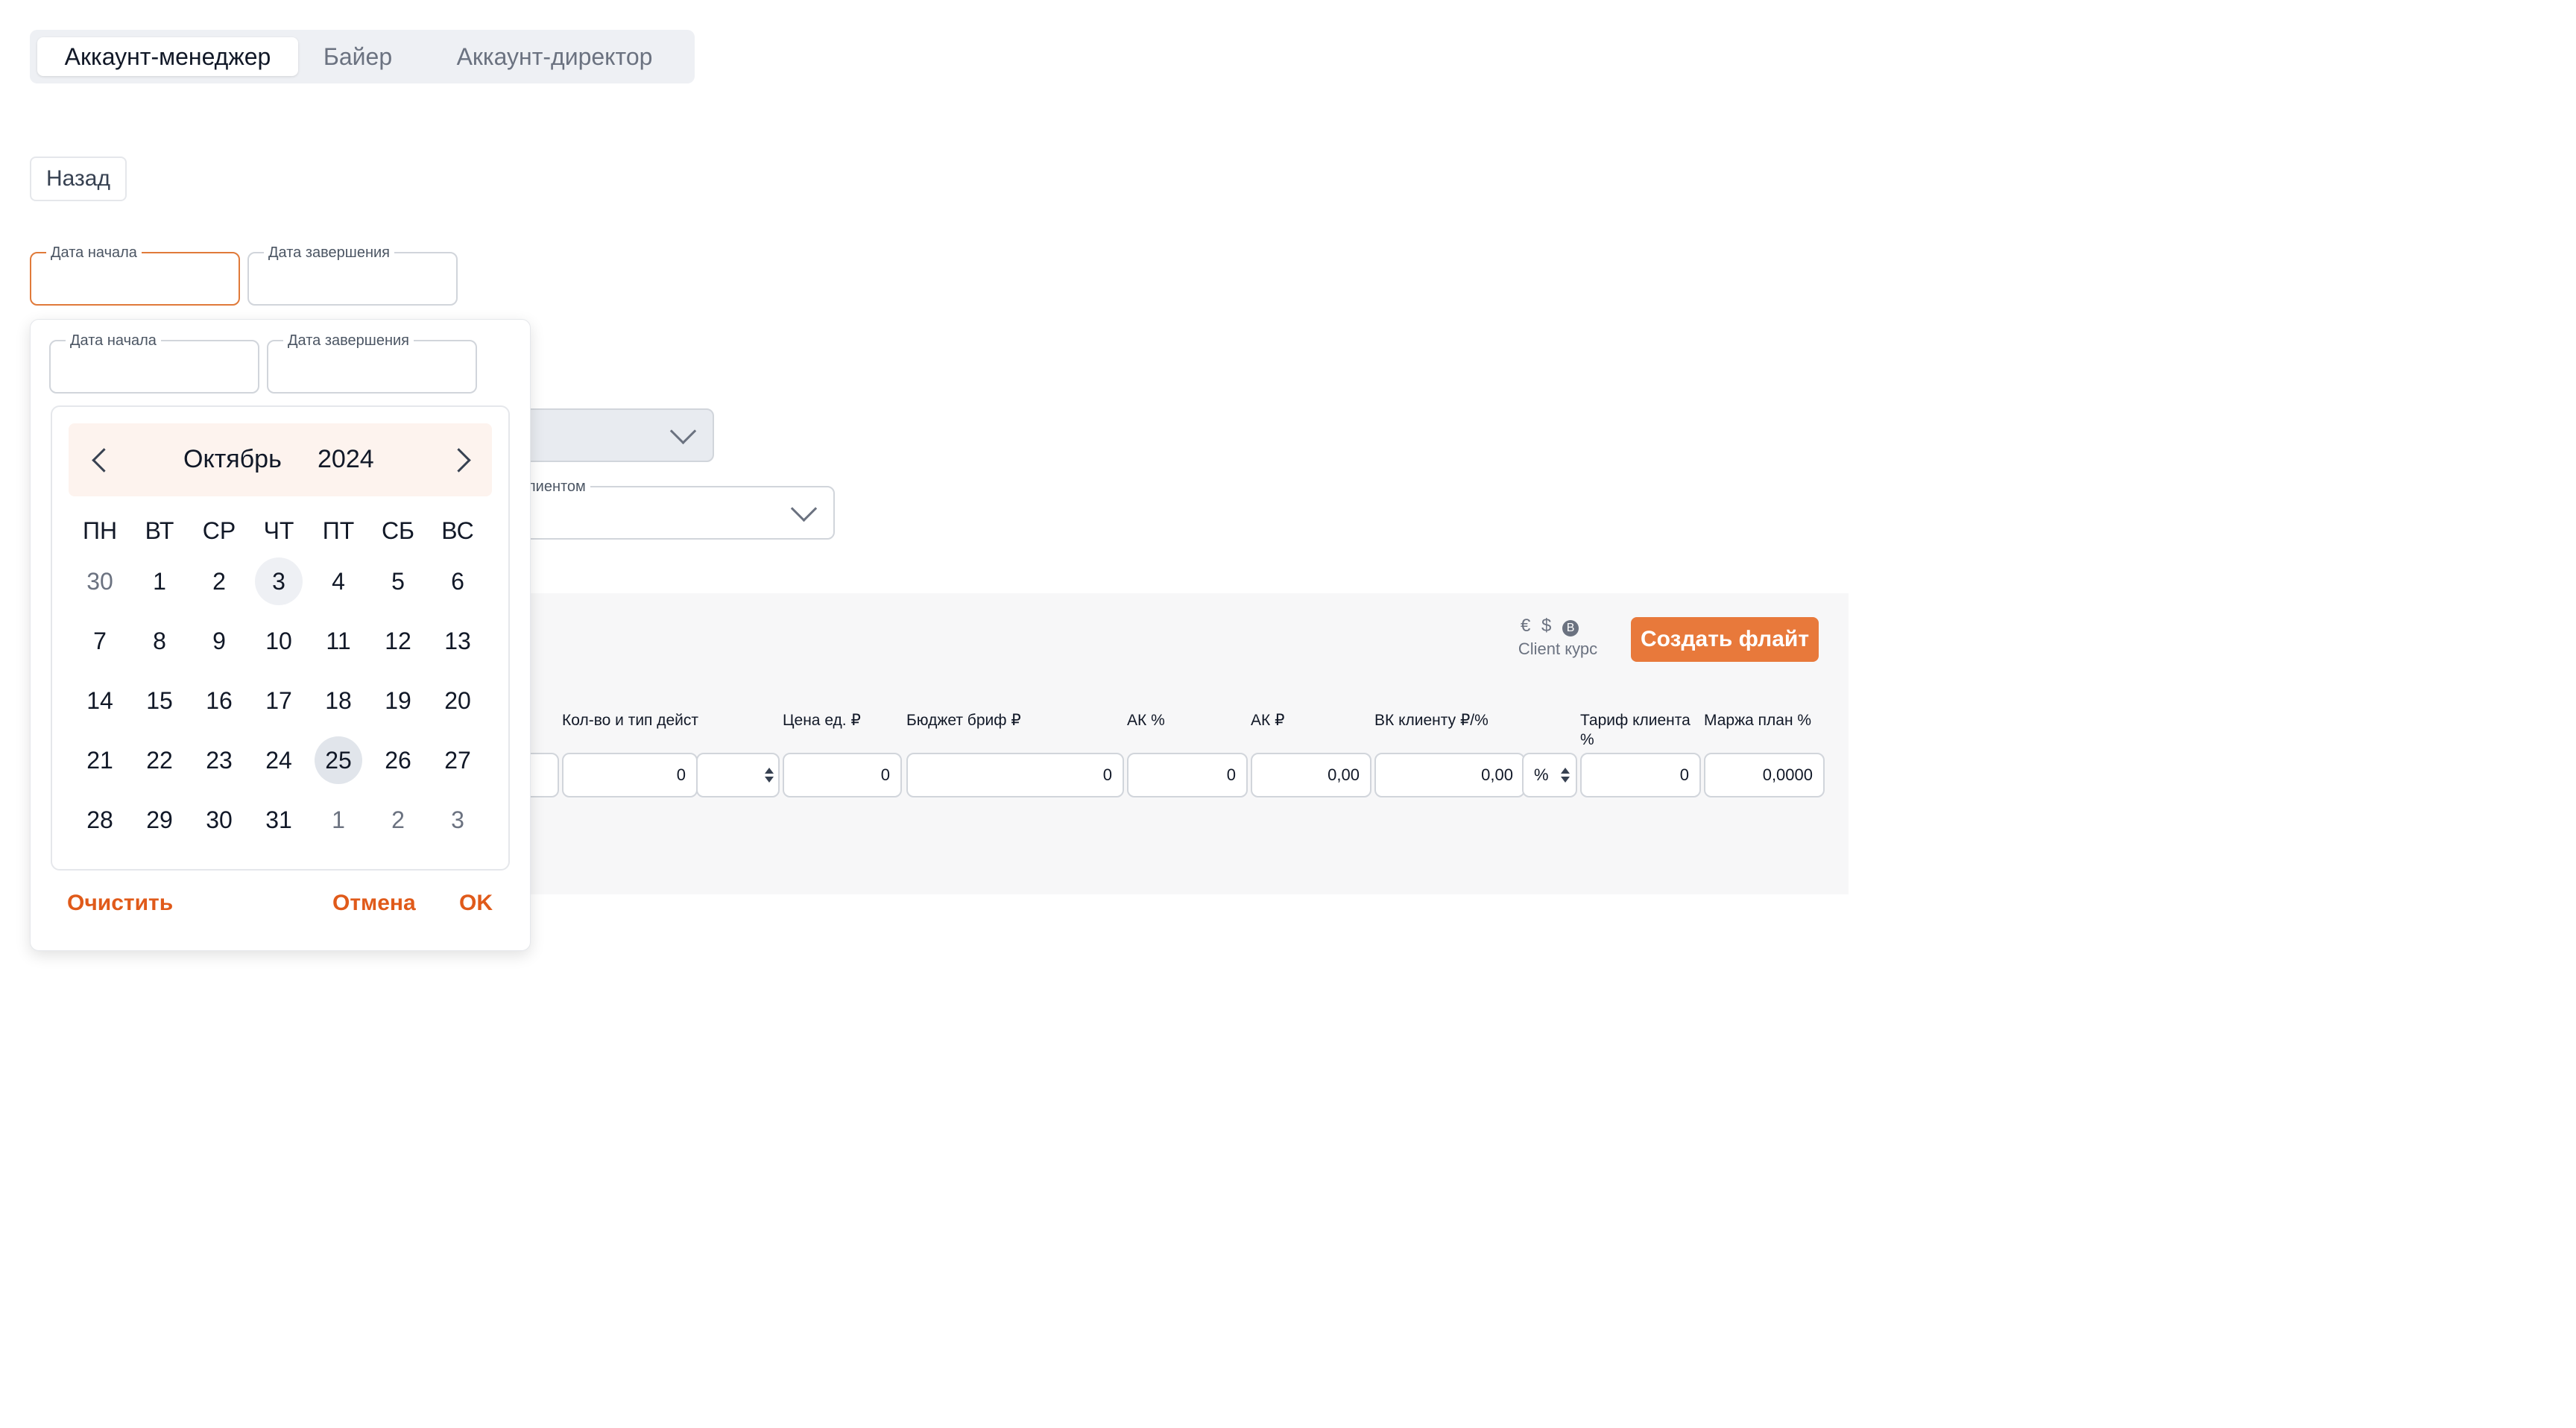 This screenshot has height=1428, width=2576. Describe the element at coordinates (233, 459) in the screenshot. I see `calendar-month: Октябрь` at that location.